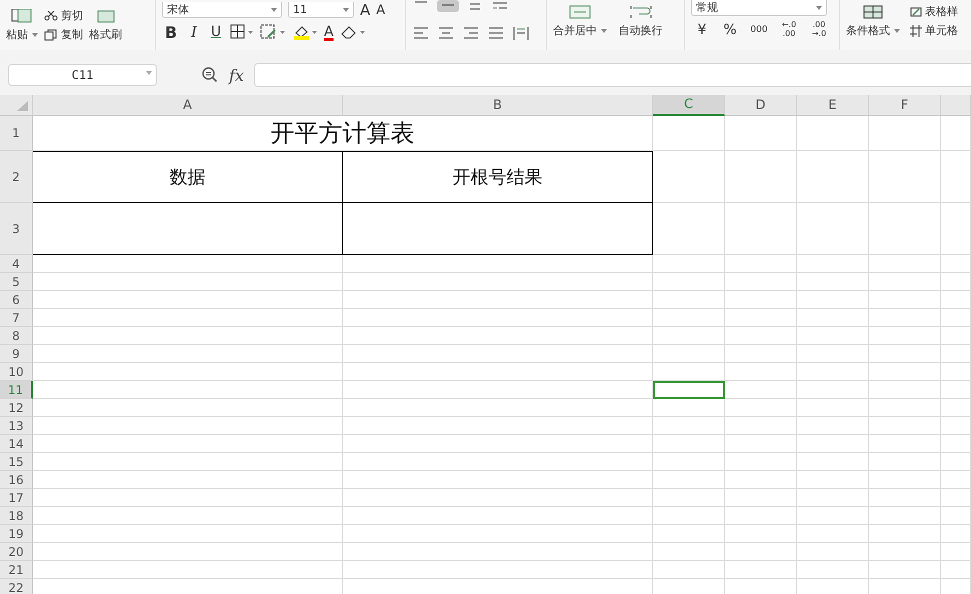 The image size is (971, 594). Describe the element at coordinates (105, 34) in the screenshot. I see `format-painter-button: 格式刷` at that location.